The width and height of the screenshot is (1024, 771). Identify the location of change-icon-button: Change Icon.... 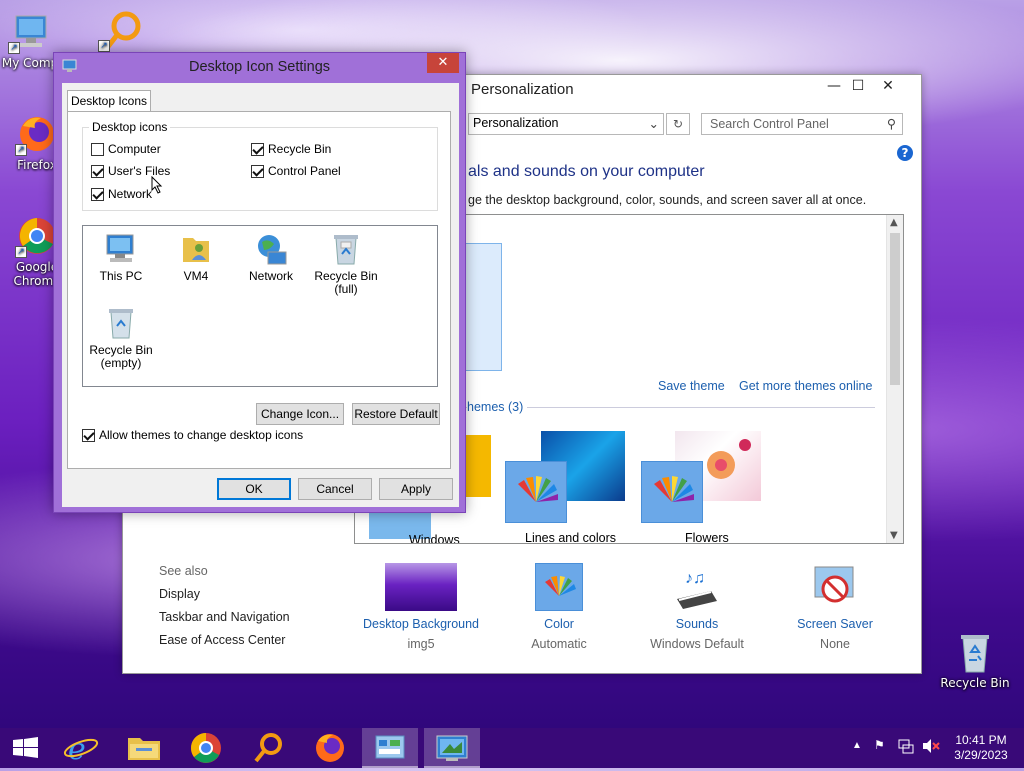
(300, 414).